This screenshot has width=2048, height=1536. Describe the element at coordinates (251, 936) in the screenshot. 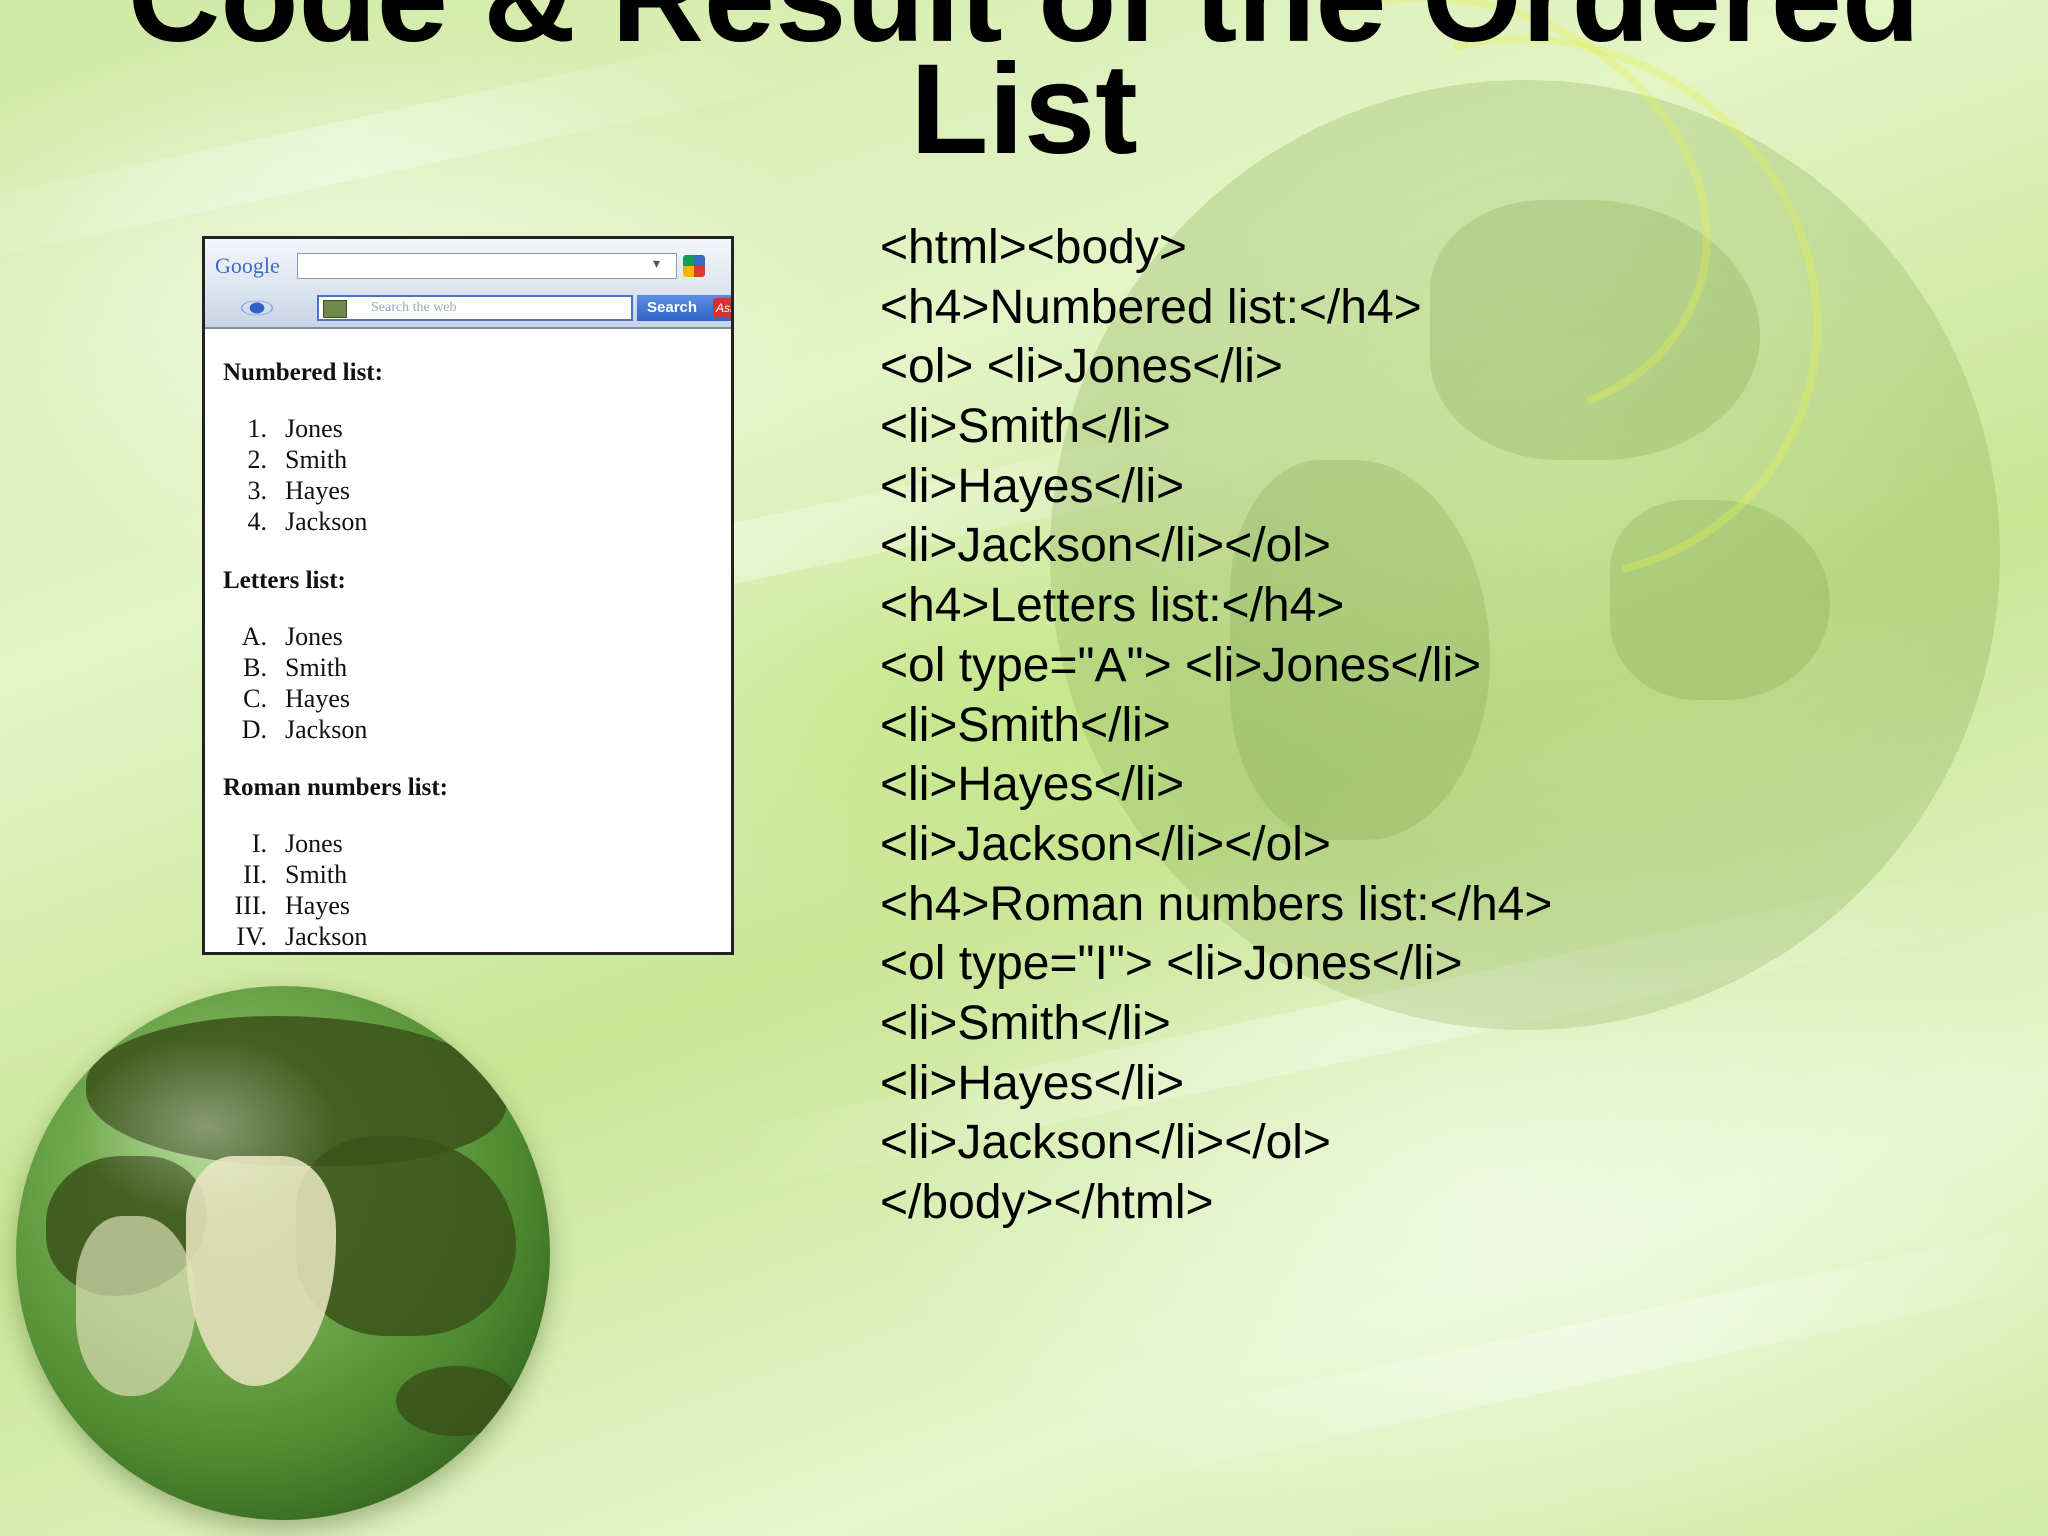

I see `list-marker: IV.` at that location.